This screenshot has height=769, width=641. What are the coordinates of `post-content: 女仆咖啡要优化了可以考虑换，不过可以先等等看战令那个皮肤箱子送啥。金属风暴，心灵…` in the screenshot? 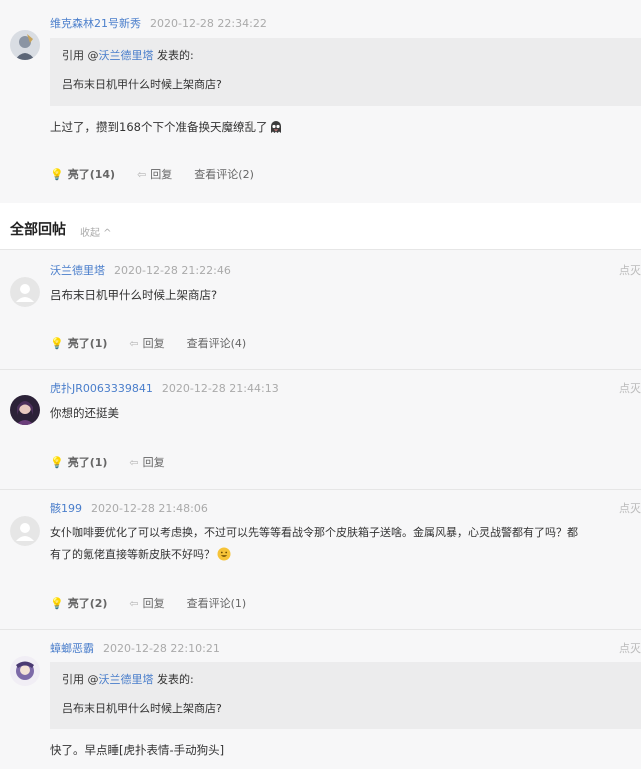 It's located at (345, 544).